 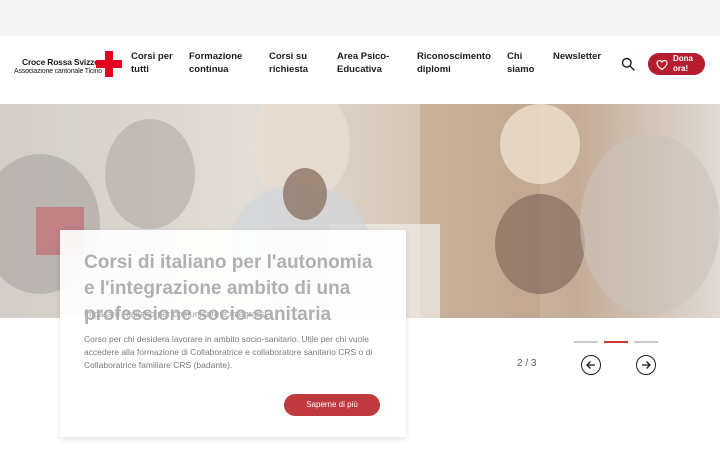 I want to click on heart-icon, so click(x=662, y=64).